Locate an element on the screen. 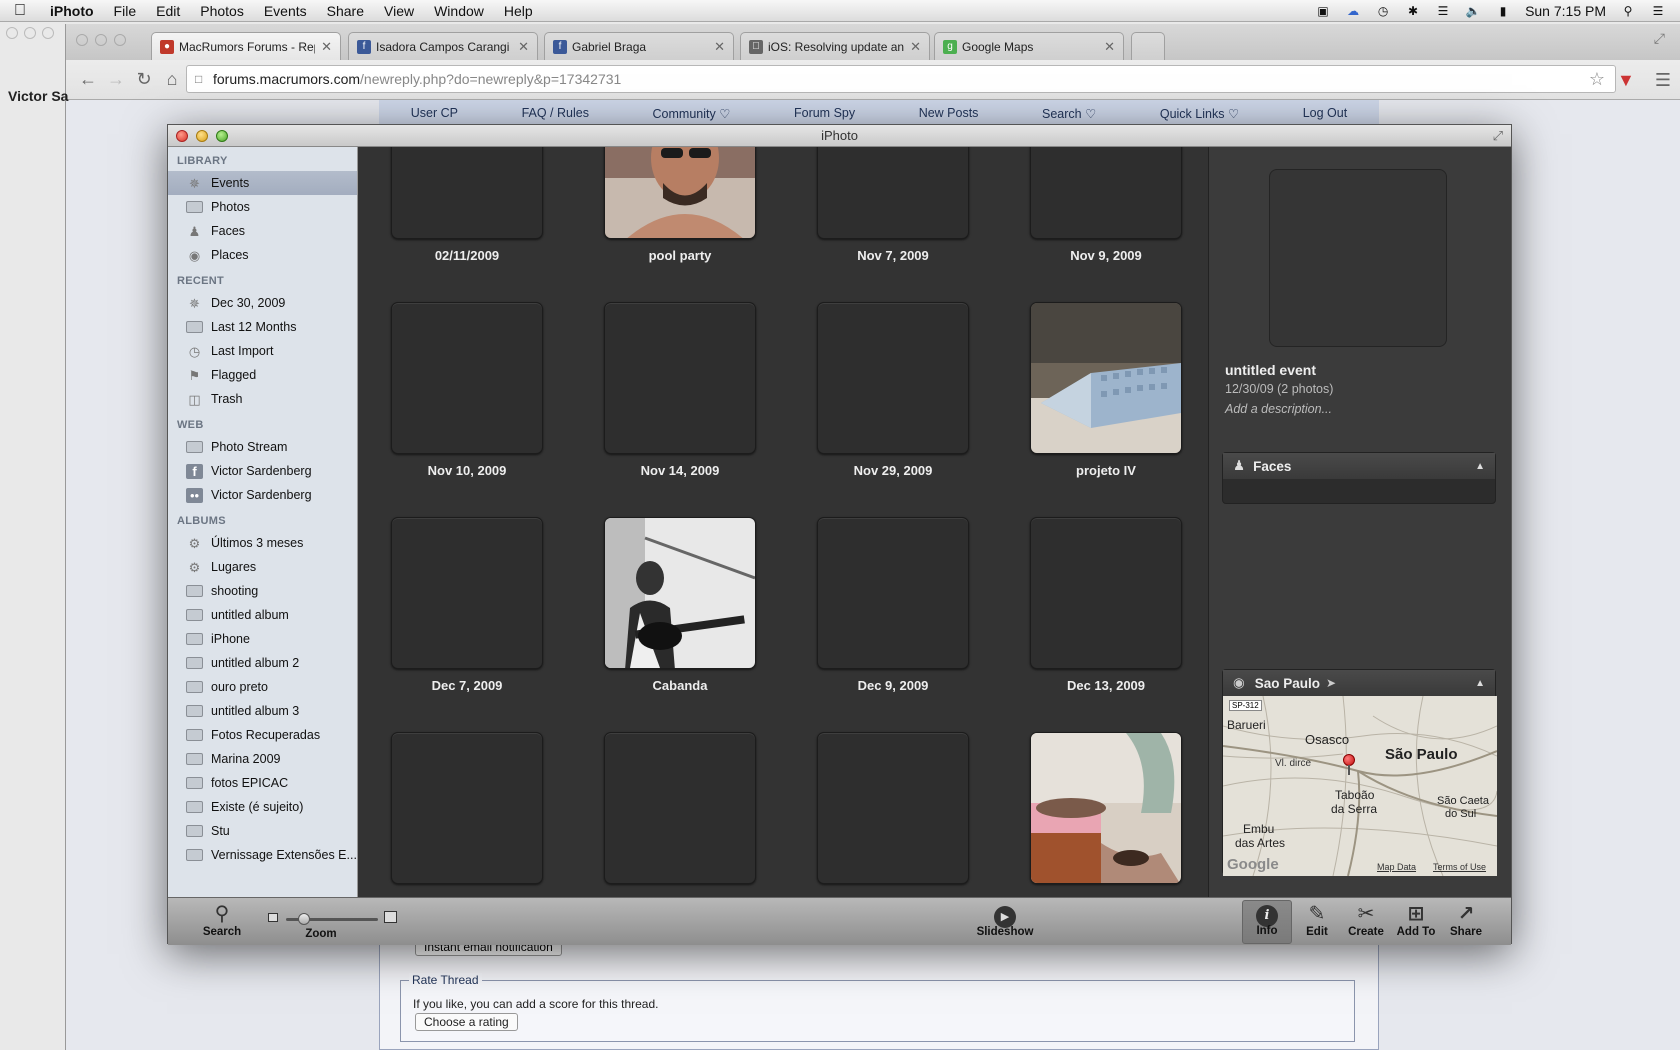 The image size is (1680, 1050). sidebar-item-flickr: •• Victor Sardenberg is located at coordinates (262, 495).